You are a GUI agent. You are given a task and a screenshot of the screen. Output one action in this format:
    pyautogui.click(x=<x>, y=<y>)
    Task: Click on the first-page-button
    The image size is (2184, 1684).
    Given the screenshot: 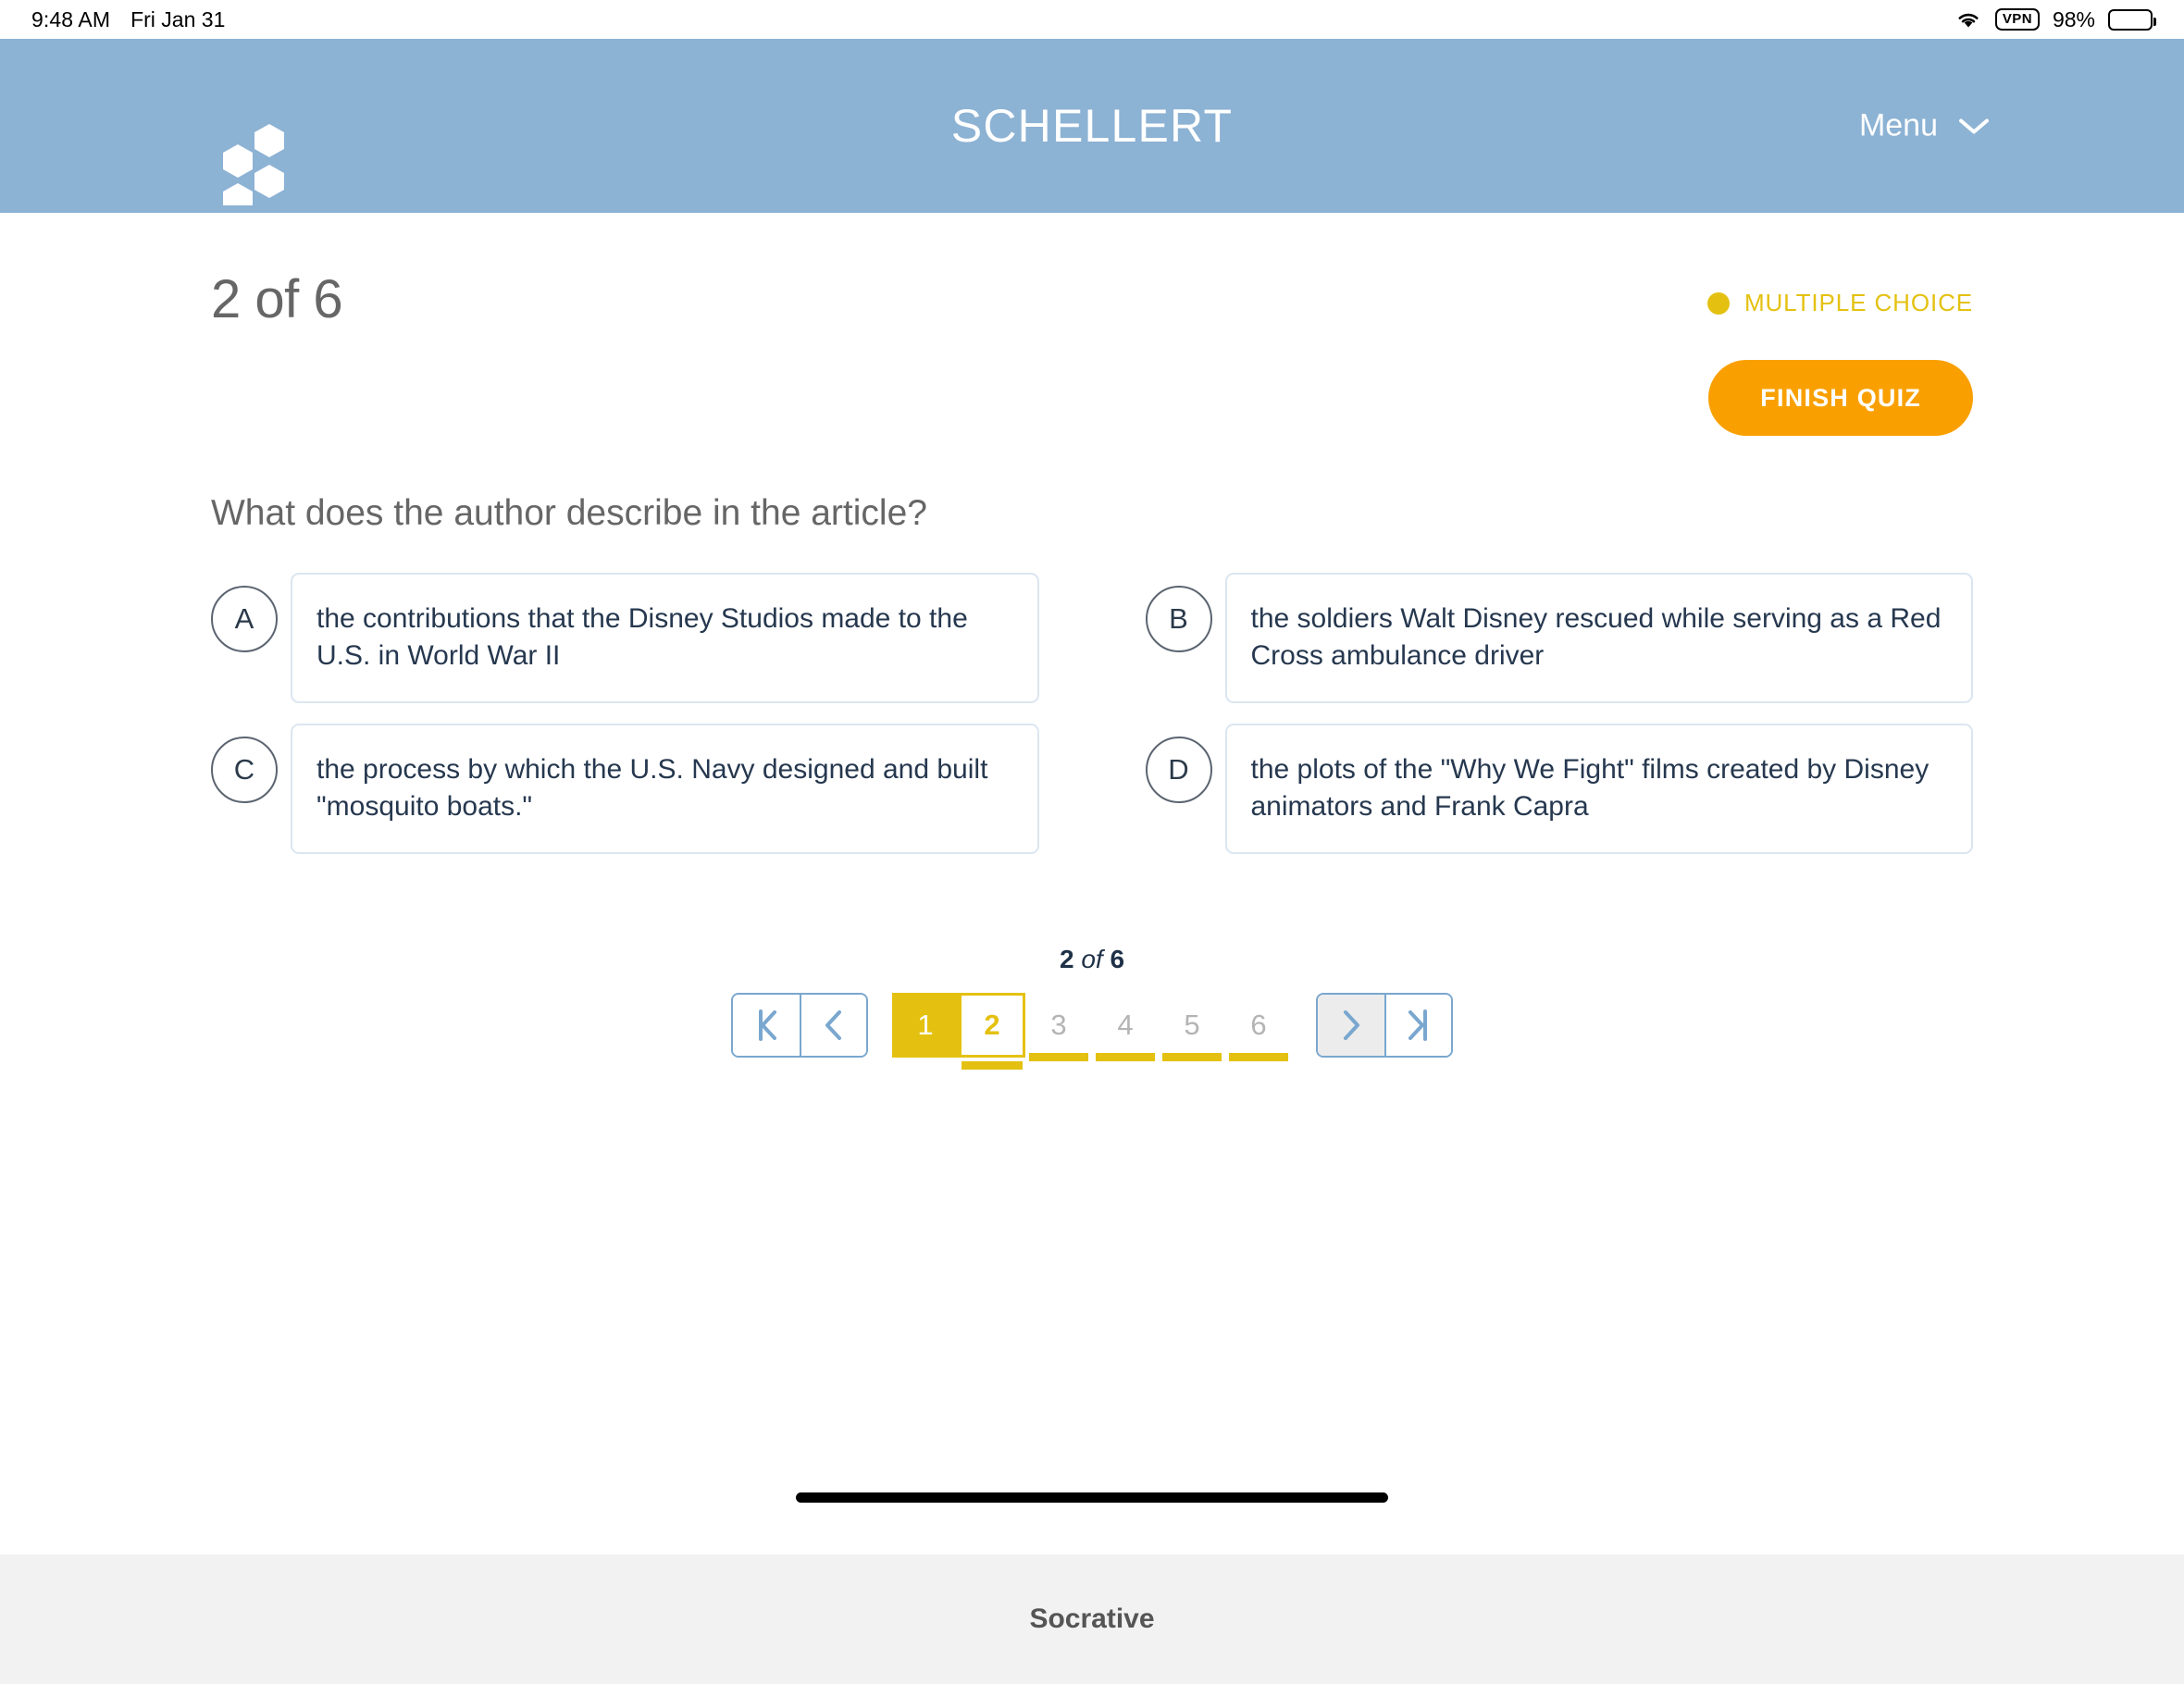 What is the action you would take?
    pyautogui.click(x=766, y=1025)
    